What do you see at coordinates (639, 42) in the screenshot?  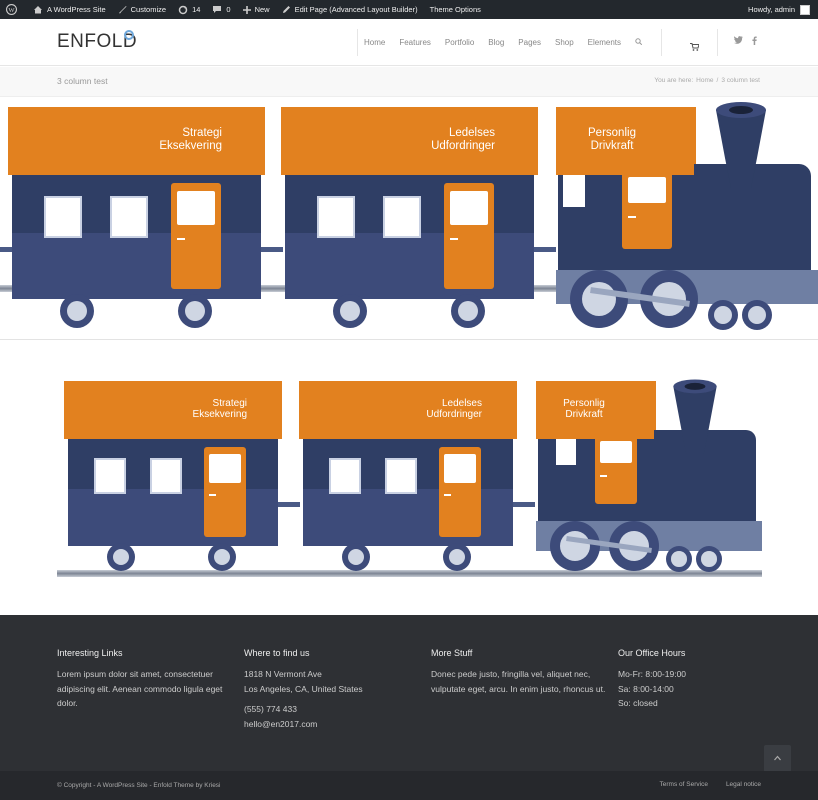 I see `search-icon` at bounding box center [639, 42].